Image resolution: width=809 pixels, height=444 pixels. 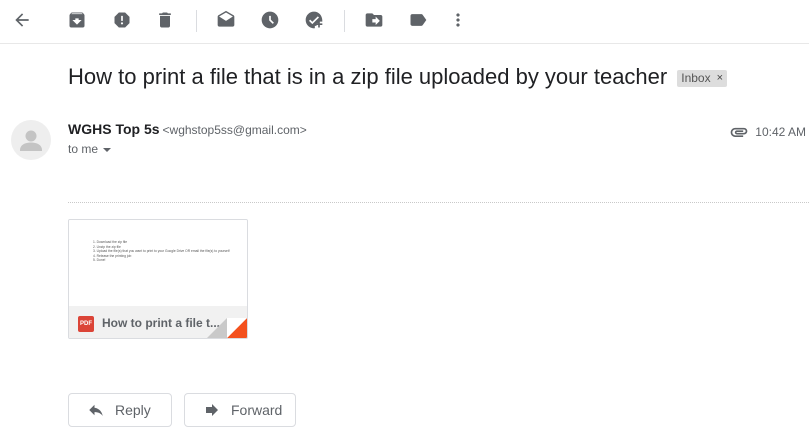 I want to click on clock-icon, so click(x=270, y=20).